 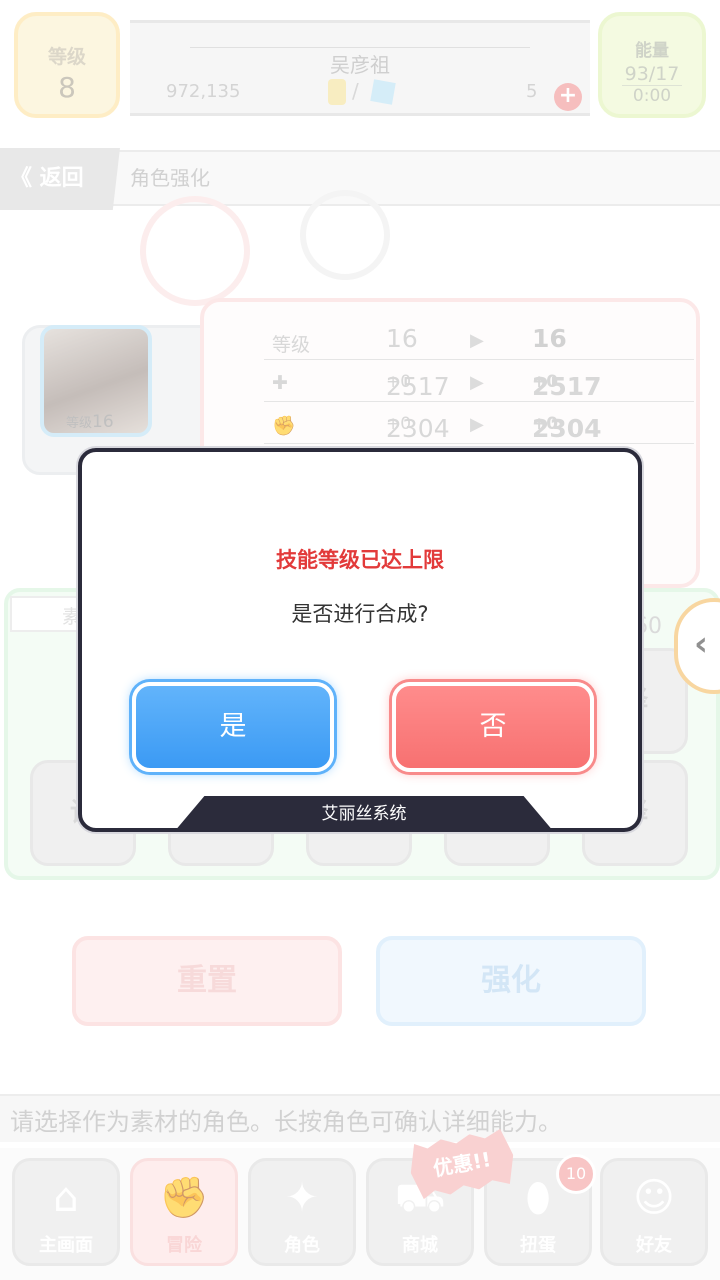 I want to click on dialog-message: 是否进行合成?, so click(x=360, y=614).